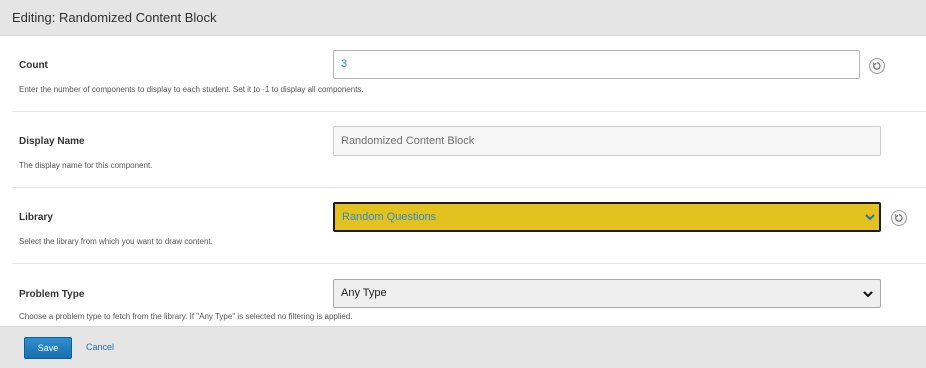 This screenshot has width=926, height=368. I want to click on library-reset-button, so click(899, 218).